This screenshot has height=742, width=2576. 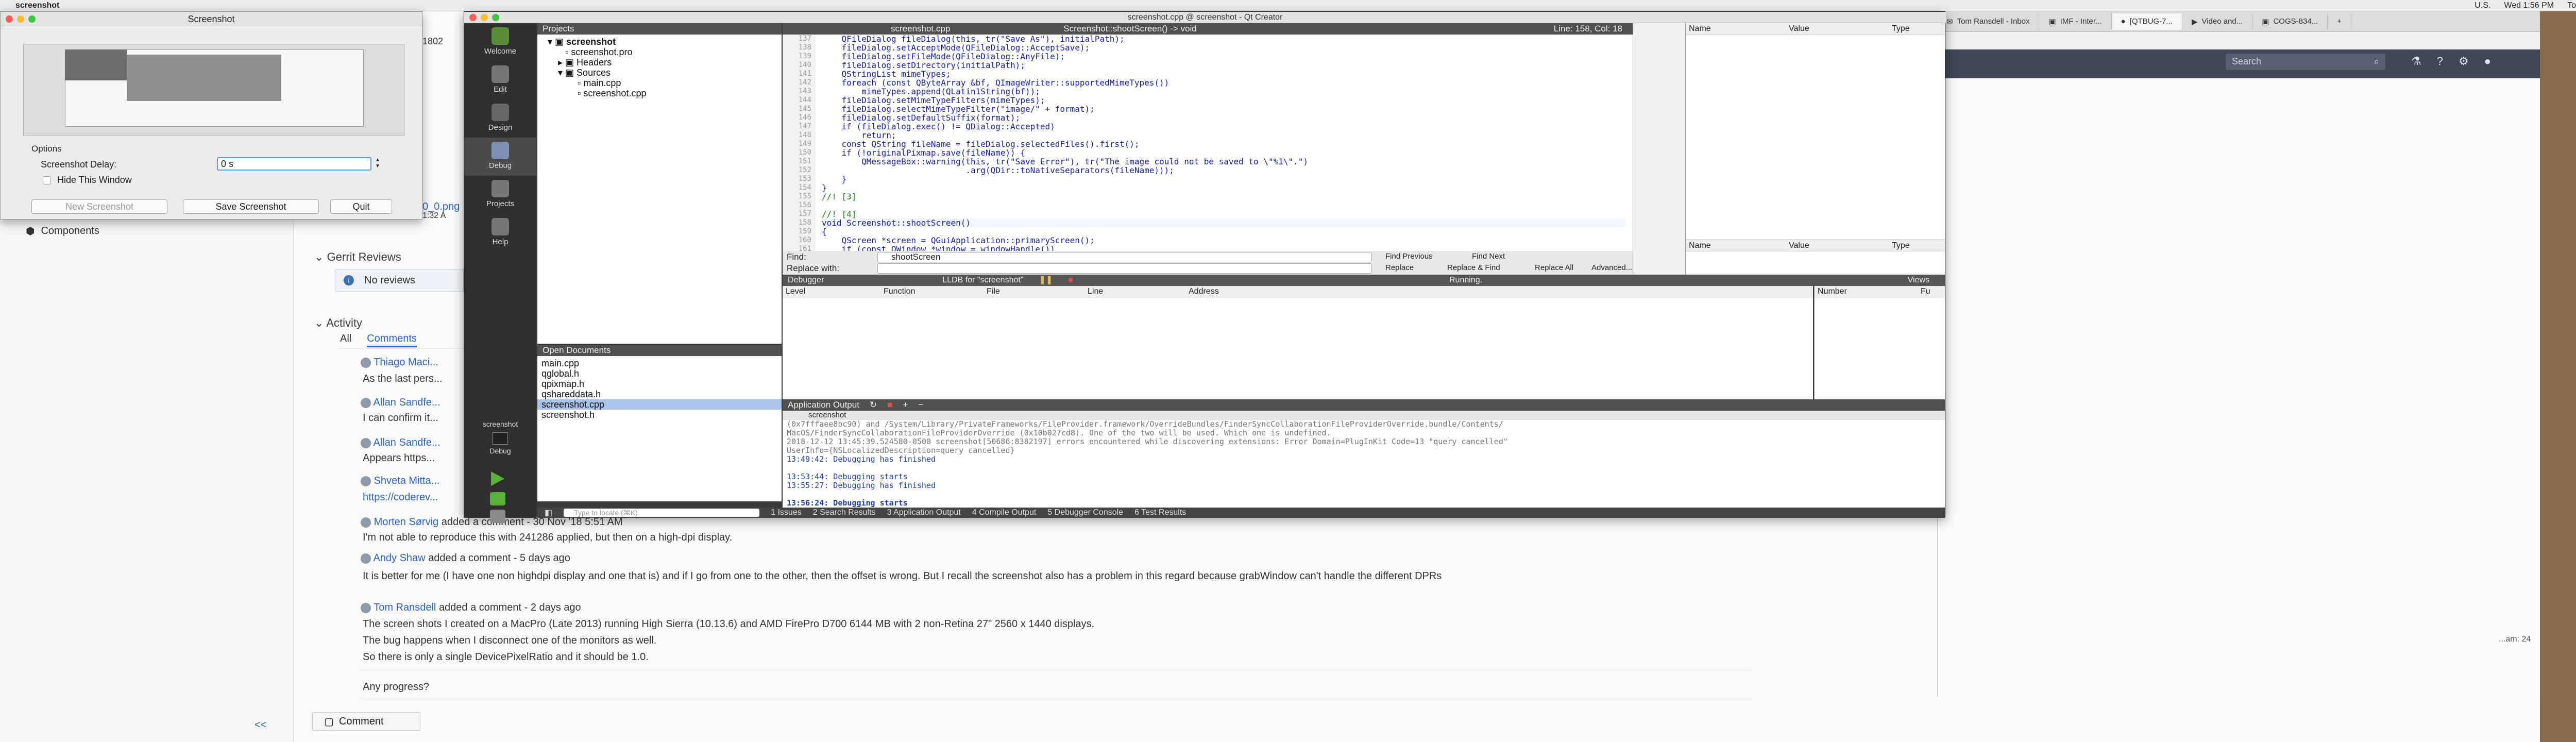 I want to click on code-line: return;, so click(x=1223, y=135).